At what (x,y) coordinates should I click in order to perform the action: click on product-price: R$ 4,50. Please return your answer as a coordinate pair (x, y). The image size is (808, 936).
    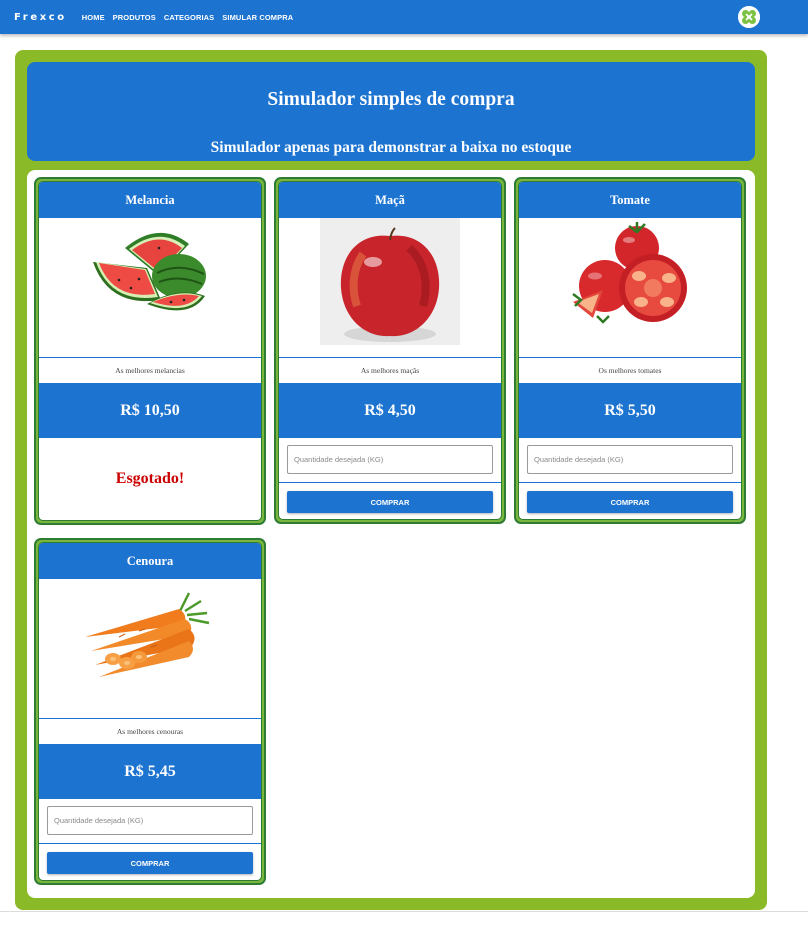
    Looking at the image, I should click on (390, 411).